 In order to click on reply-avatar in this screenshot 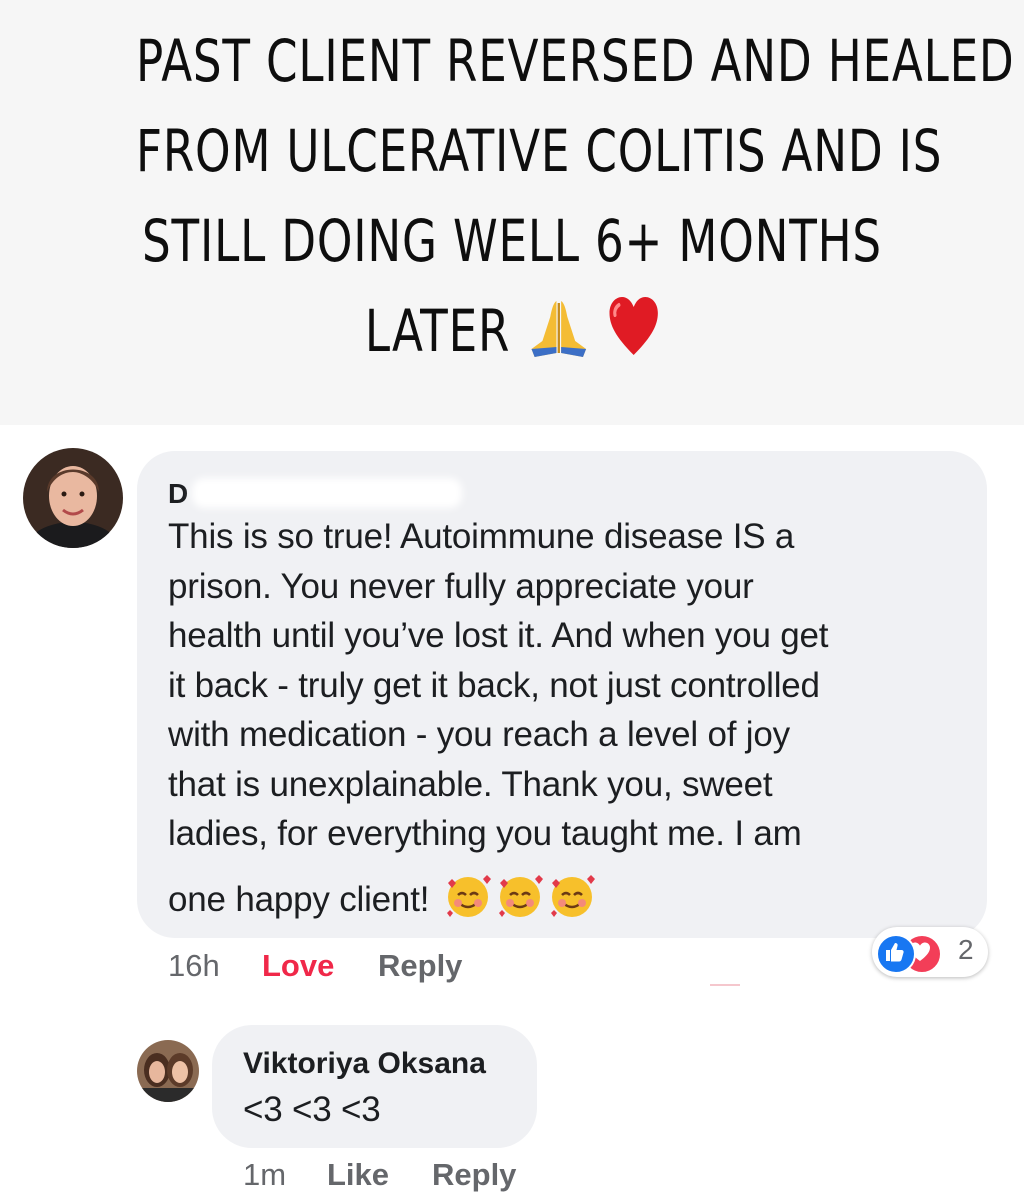, I will do `click(168, 1071)`.